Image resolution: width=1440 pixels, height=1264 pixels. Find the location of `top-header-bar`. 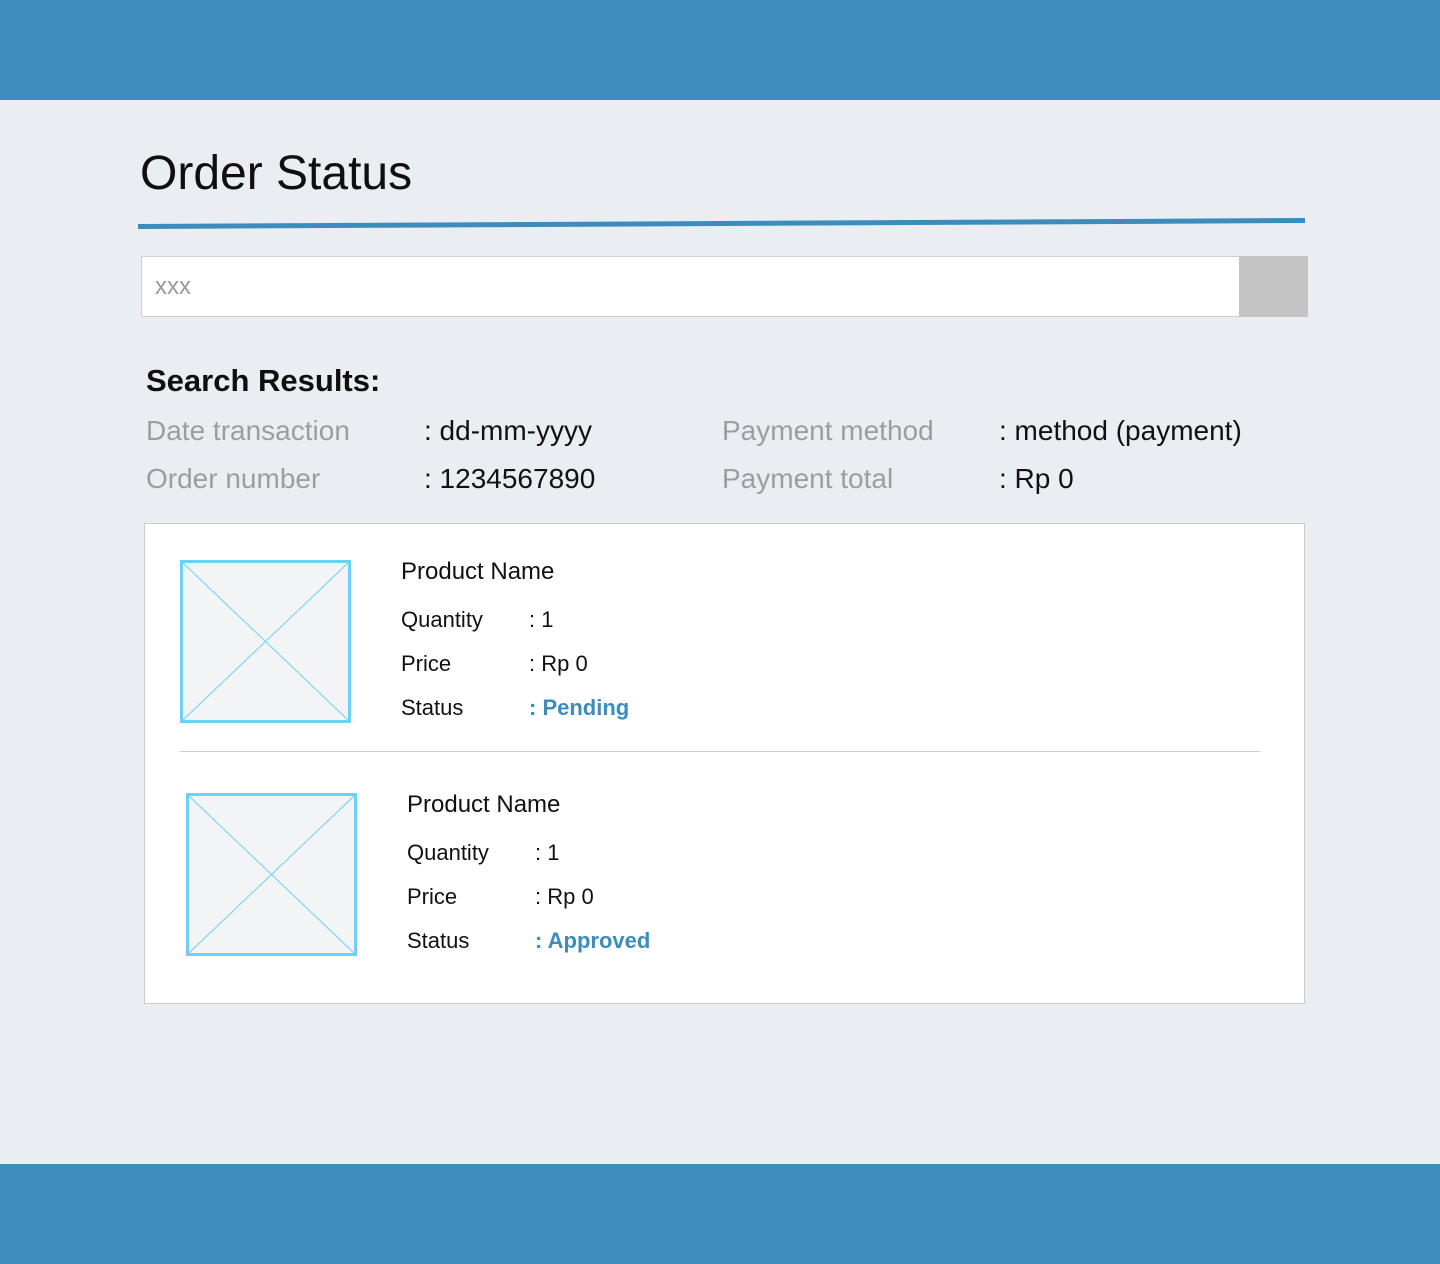

top-header-bar is located at coordinates (720, 50).